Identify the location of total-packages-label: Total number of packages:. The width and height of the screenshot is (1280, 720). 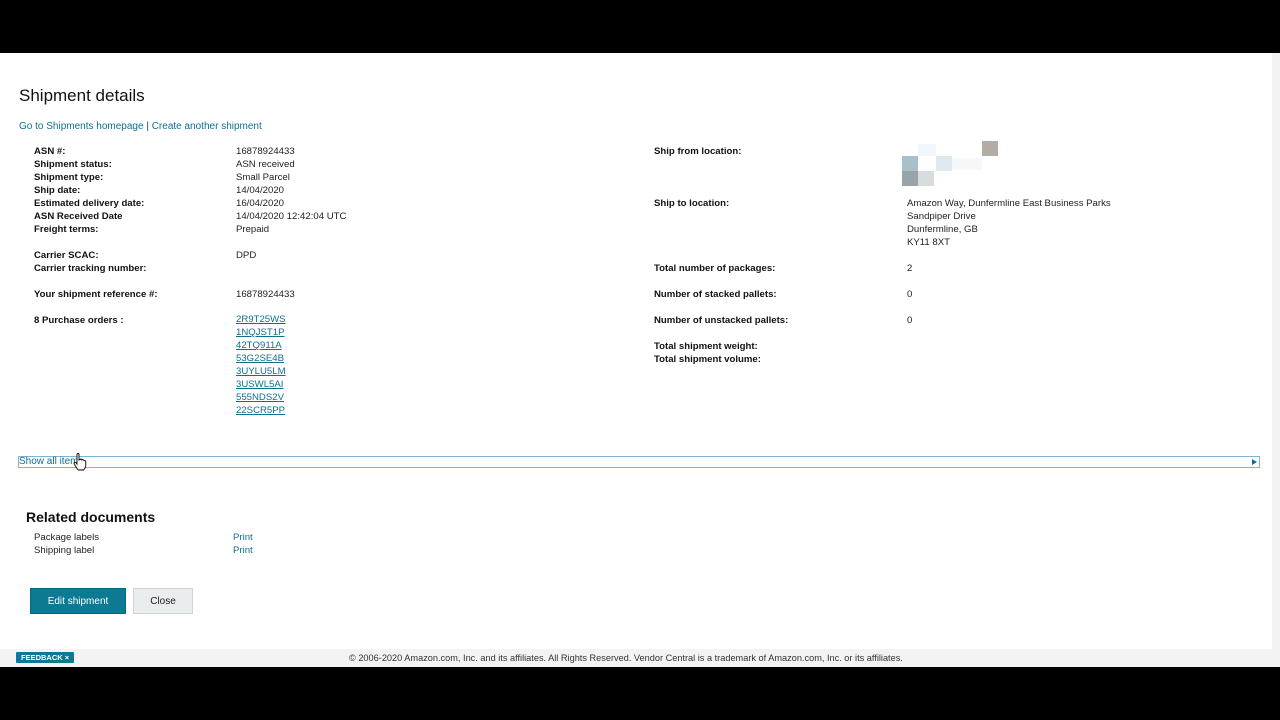
(715, 268).